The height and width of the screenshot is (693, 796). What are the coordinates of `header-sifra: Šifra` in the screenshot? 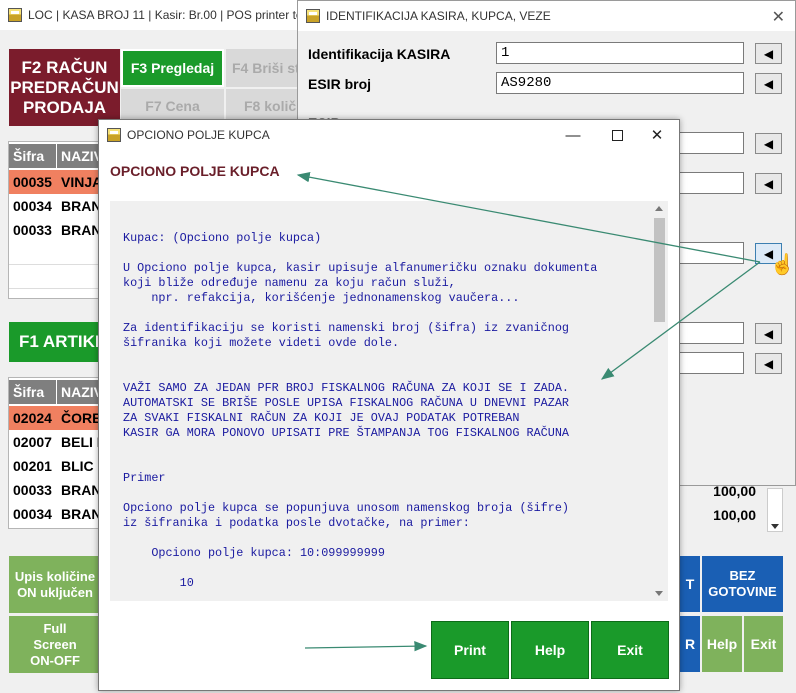 It's located at (33, 392).